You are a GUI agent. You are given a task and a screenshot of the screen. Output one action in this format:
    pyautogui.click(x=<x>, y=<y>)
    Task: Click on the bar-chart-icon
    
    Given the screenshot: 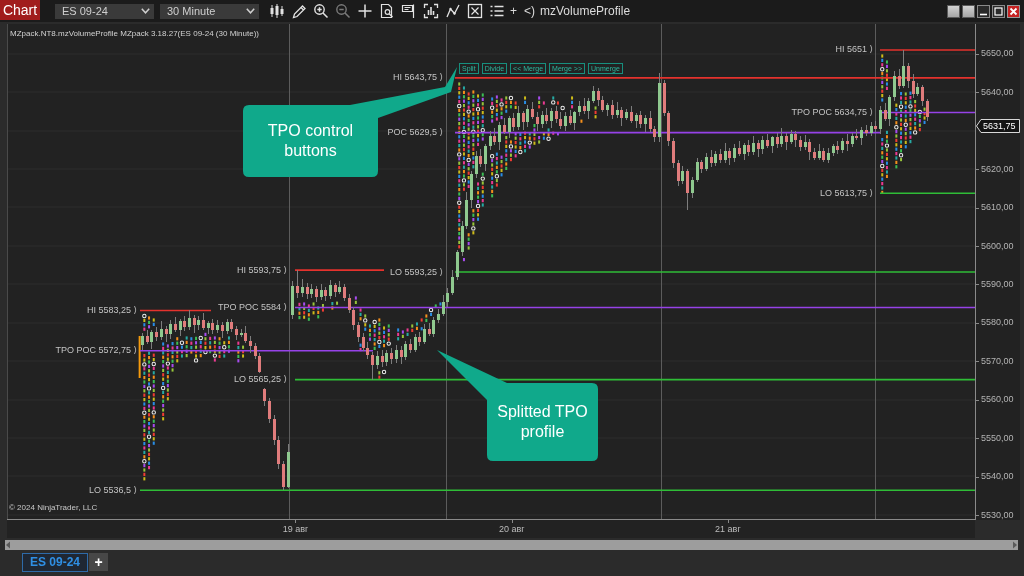 What is the action you would take?
    pyautogui.click(x=277, y=11)
    